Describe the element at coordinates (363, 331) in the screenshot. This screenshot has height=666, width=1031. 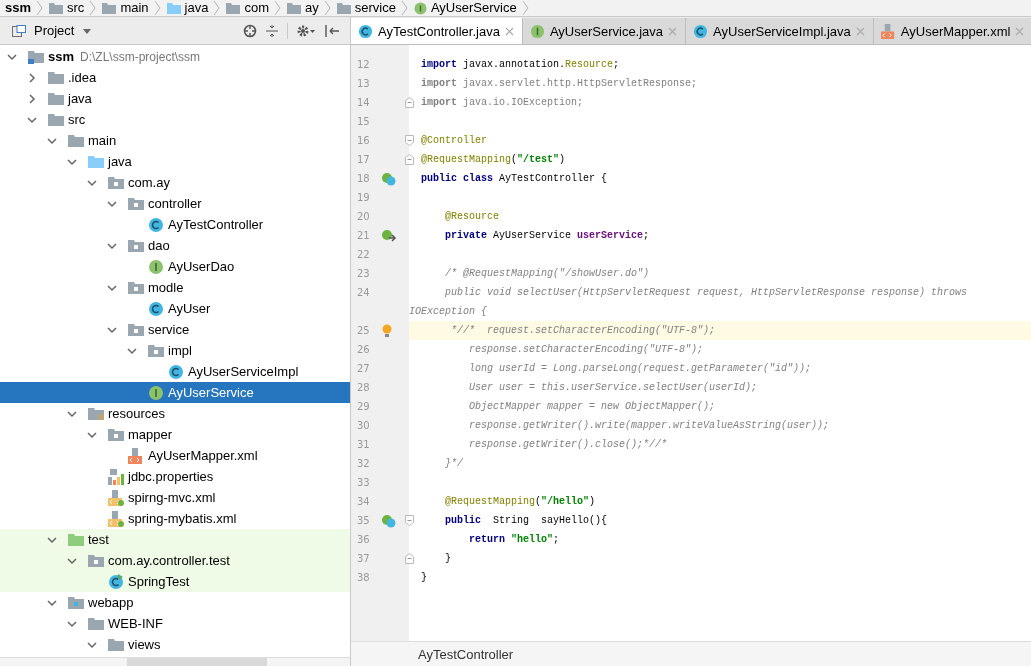
I see `line-number: 25` at that location.